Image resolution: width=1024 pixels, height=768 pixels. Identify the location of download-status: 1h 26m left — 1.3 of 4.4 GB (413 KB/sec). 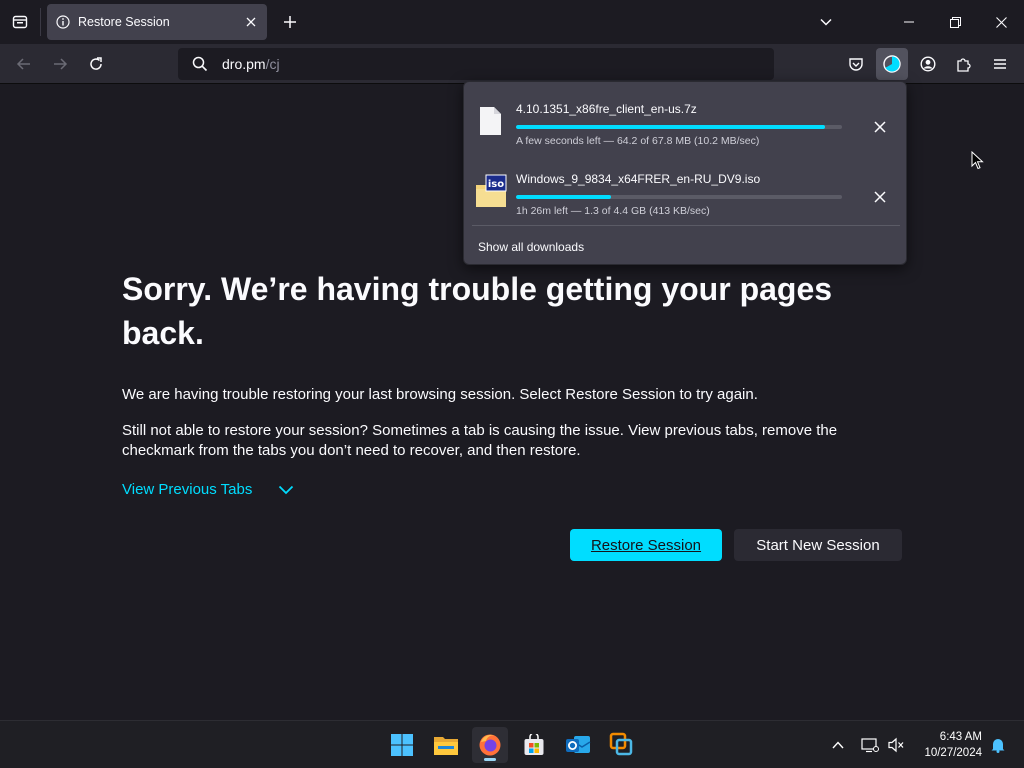
(613, 211).